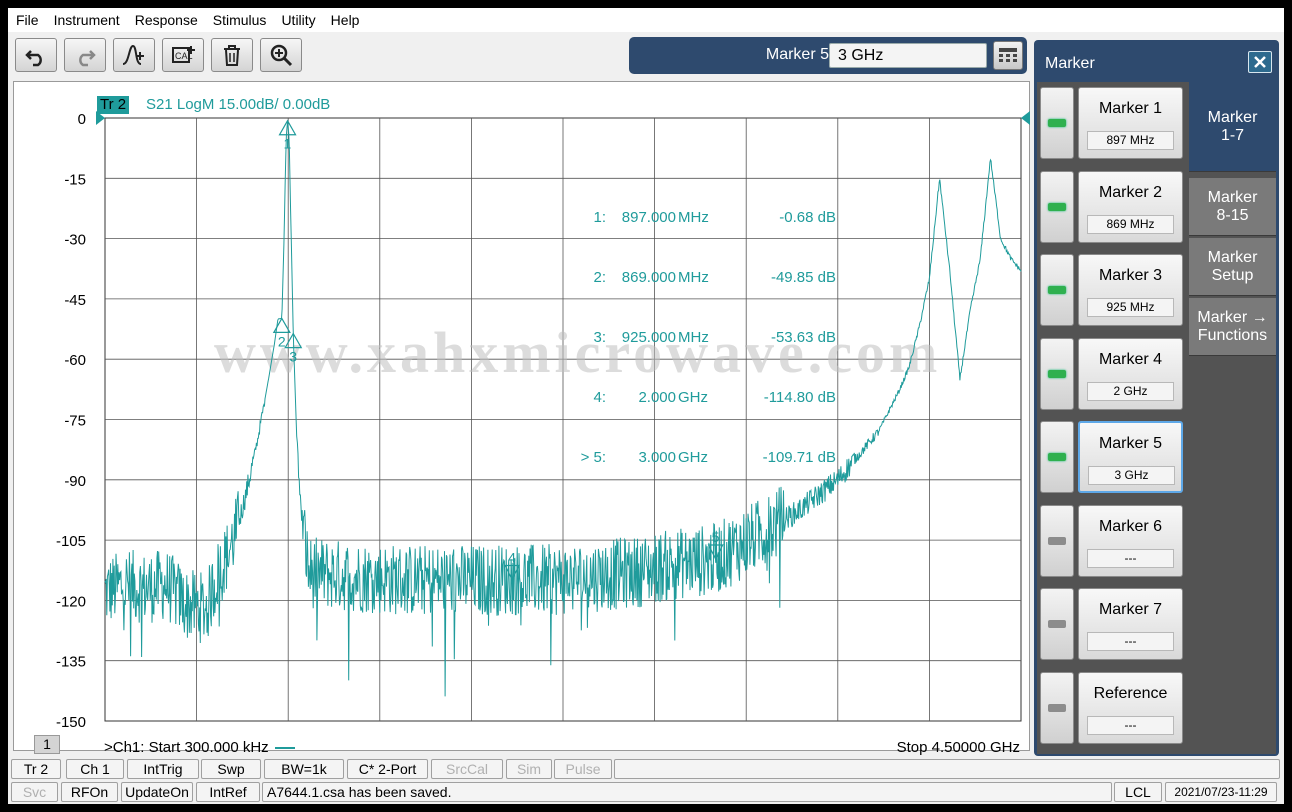  What do you see at coordinates (693, 277) in the screenshot?
I see `marker-table-unit: MHz` at bounding box center [693, 277].